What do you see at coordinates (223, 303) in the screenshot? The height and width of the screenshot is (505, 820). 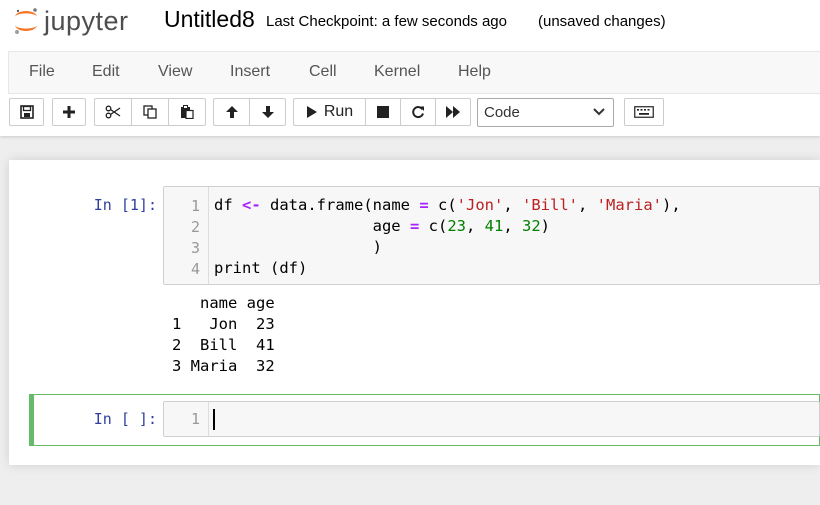 I see `output-line: name age` at bounding box center [223, 303].